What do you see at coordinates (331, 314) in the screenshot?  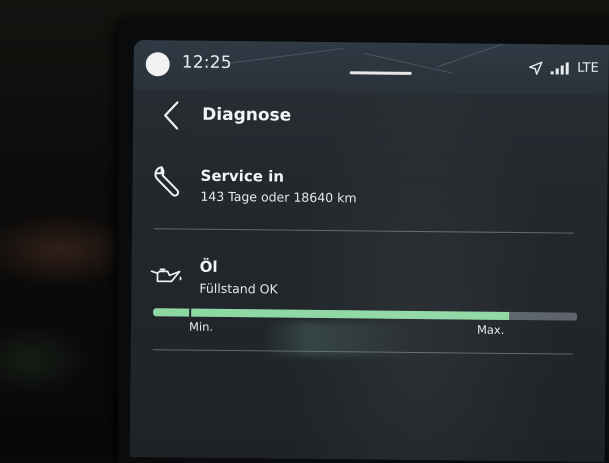 I see `oil-gauge-fill` at bounding box center [331, 314].